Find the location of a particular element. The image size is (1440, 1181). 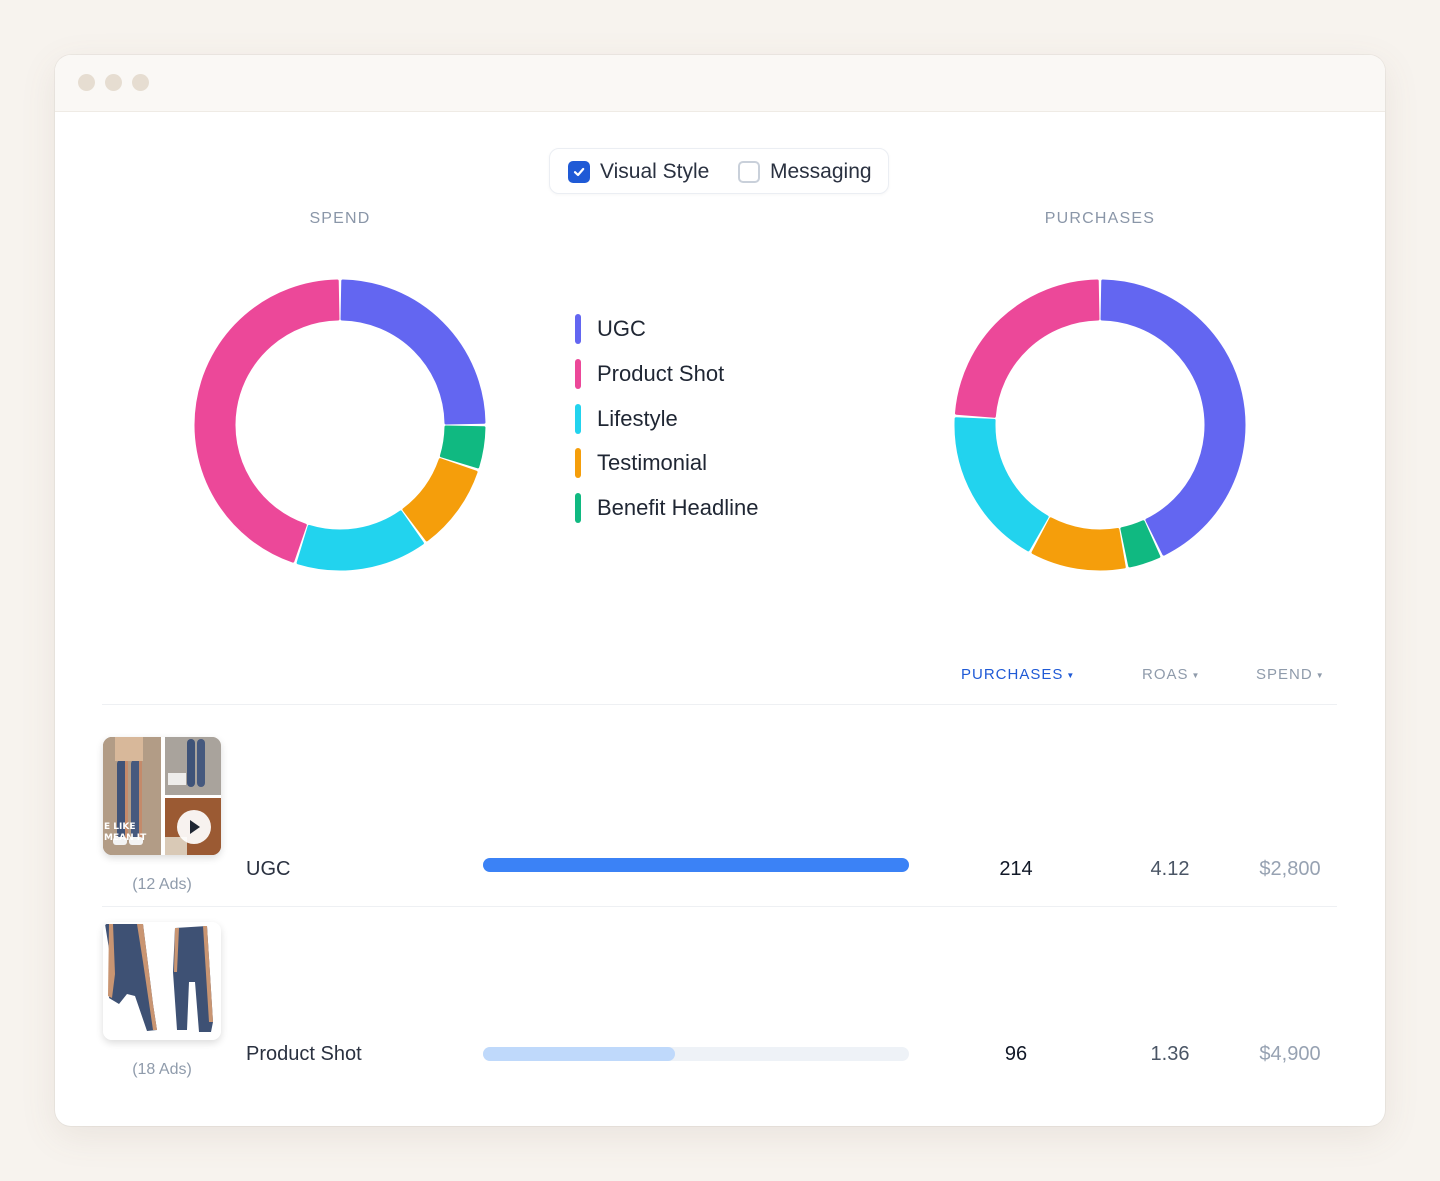

table-row: (18 Ads) Product Shot 96 1.36 $4,900 is located at coordinates (719, 1007).